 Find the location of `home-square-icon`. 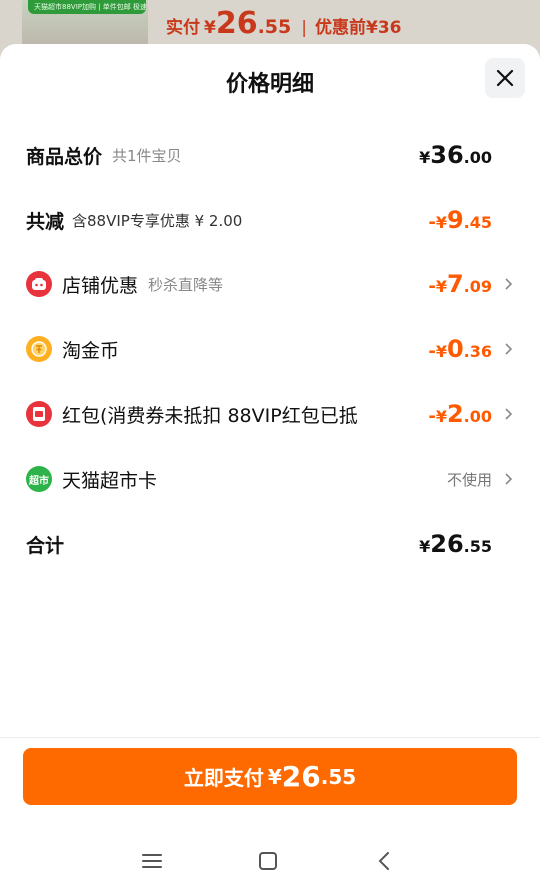

home-square-icon is located at coordinates (268, 861).